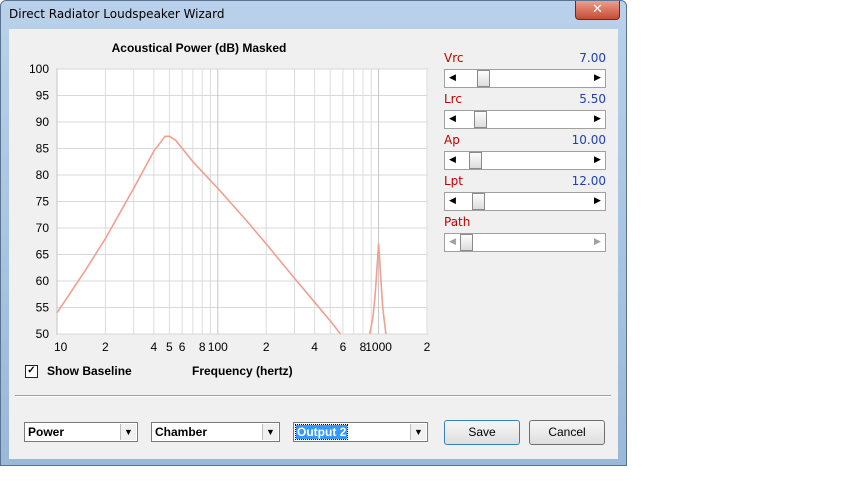  What do you see at coordinates (525, 78) in the screenshot?
I see `vrc-slider: ◀ ▶` at bounding box center [525, 78].